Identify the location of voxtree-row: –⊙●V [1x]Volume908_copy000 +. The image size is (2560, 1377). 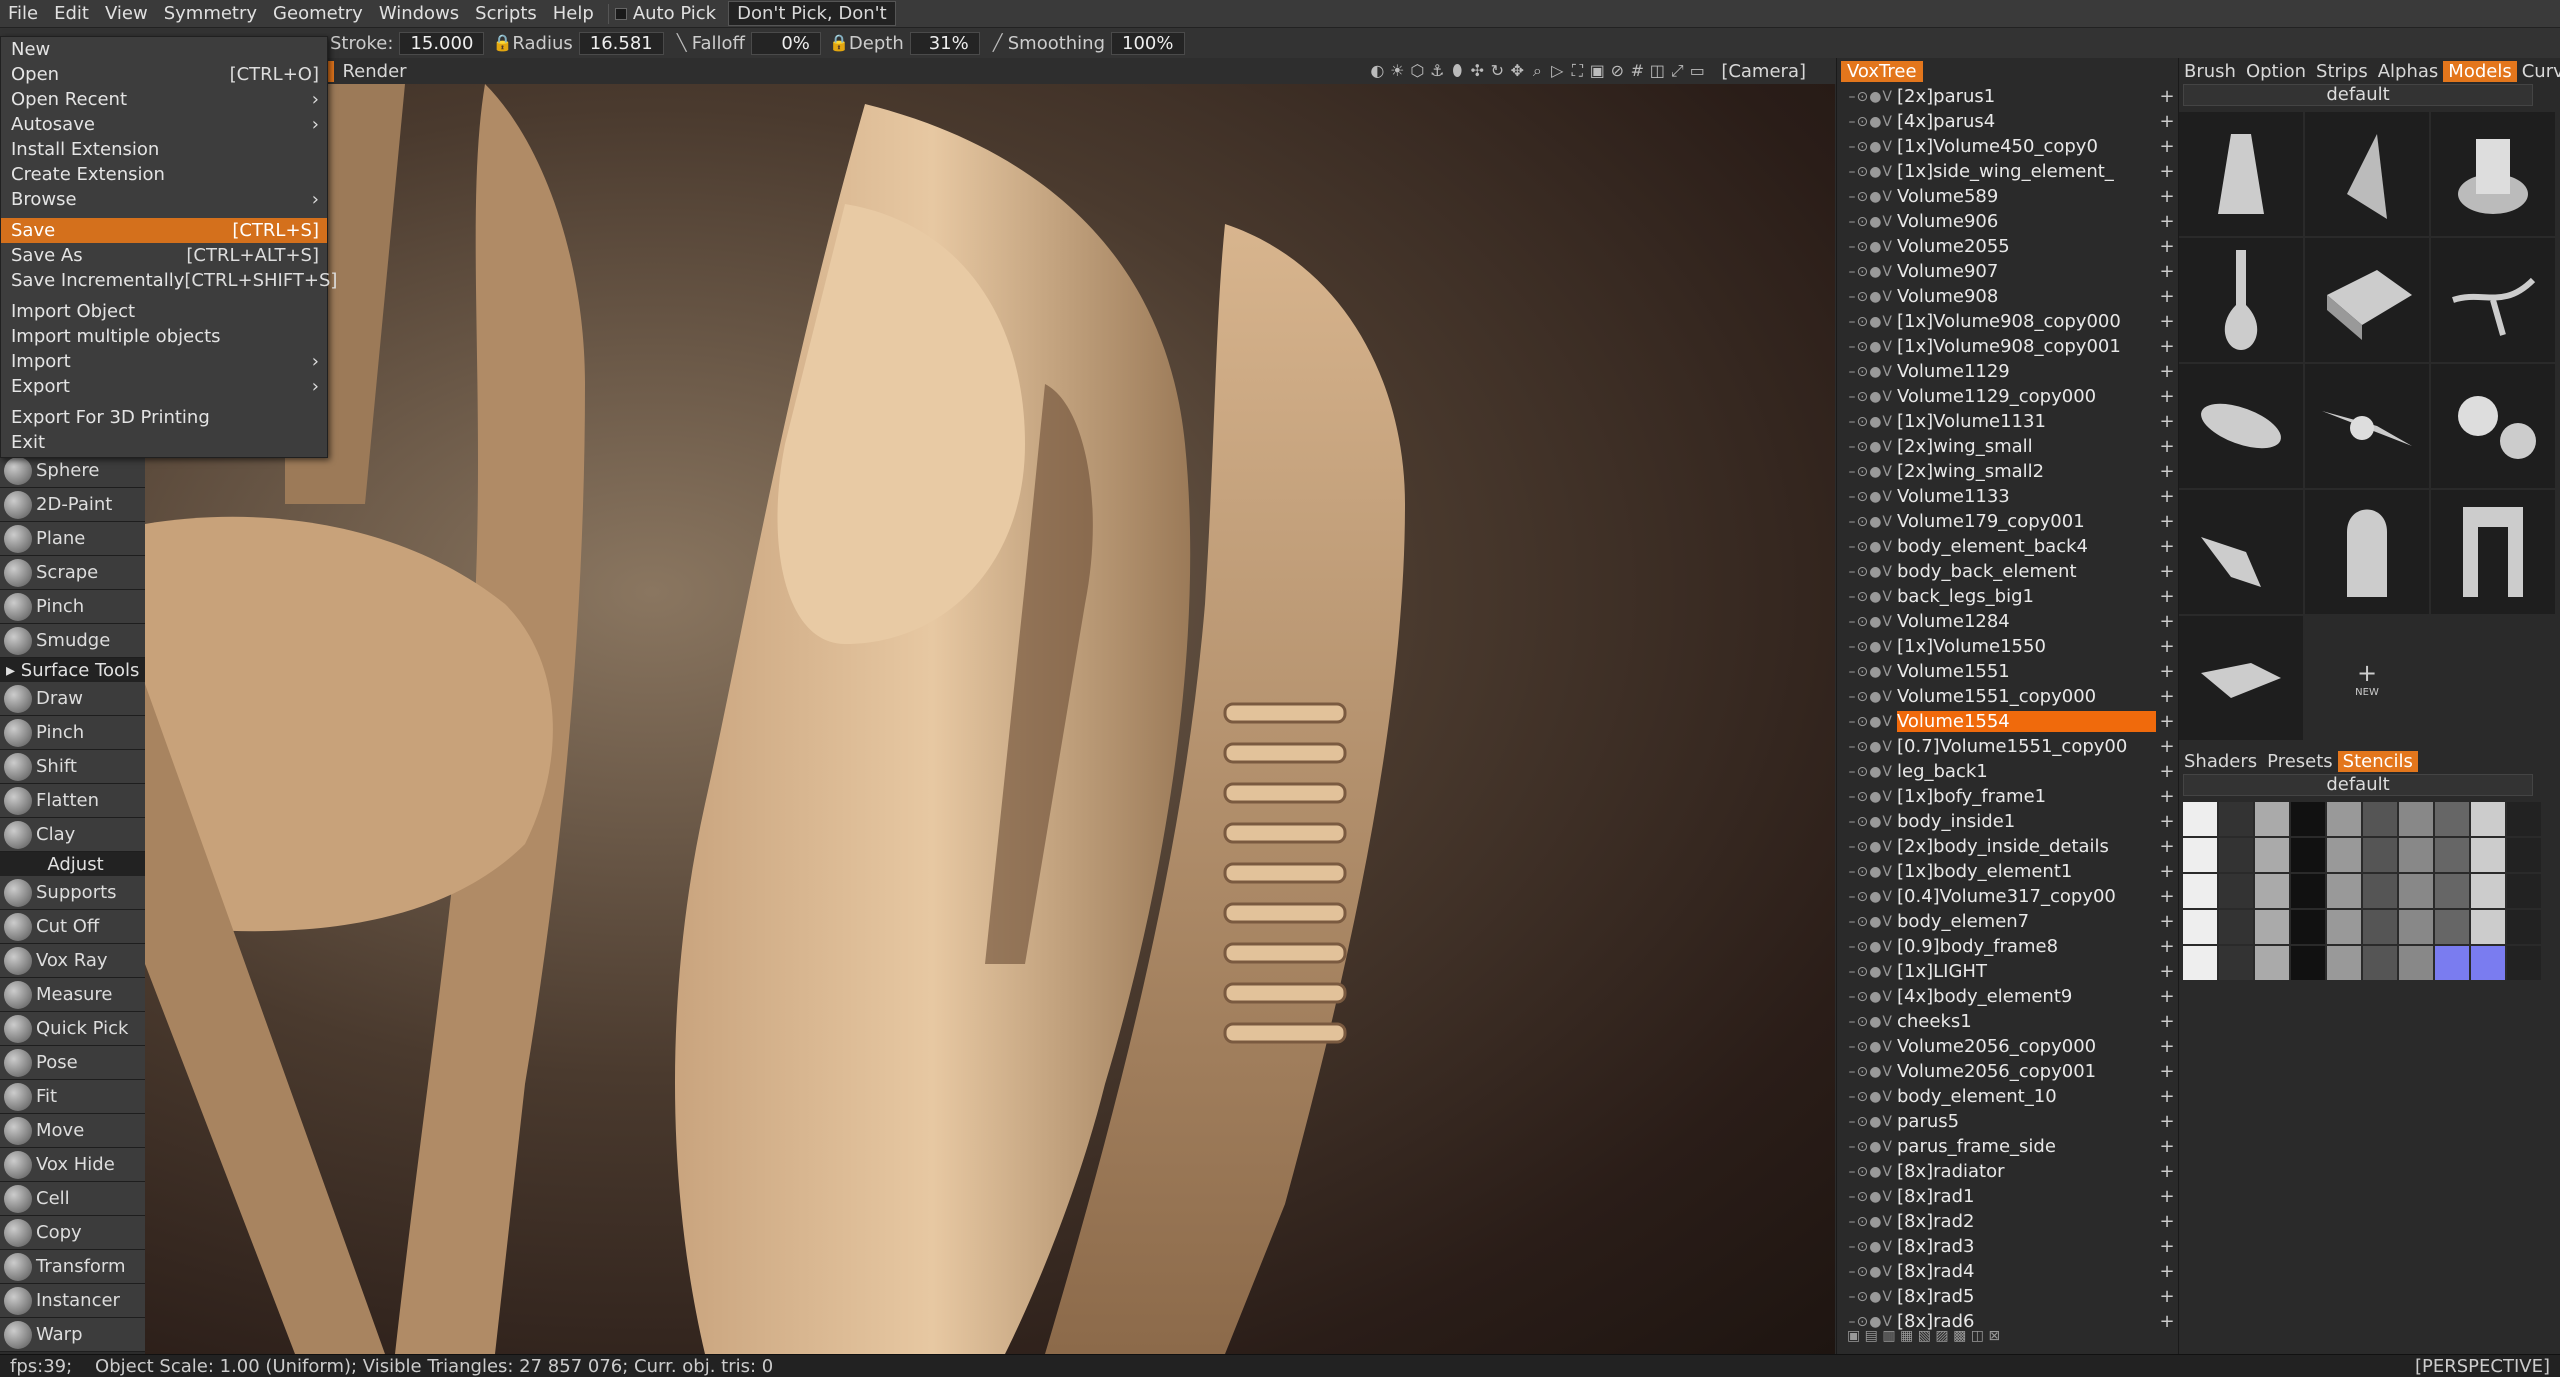
(2007, 321).